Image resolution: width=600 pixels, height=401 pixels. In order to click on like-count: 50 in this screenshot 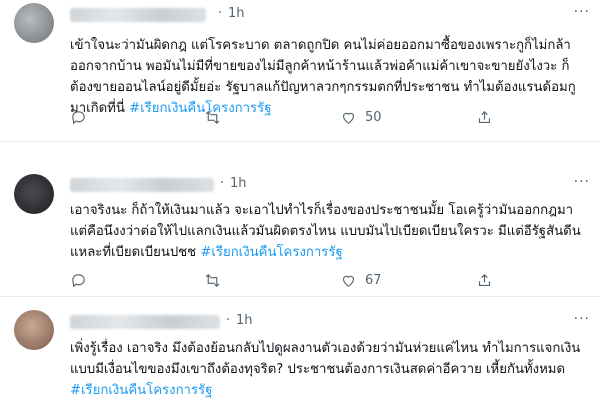, I will do `click(373, 117)`.